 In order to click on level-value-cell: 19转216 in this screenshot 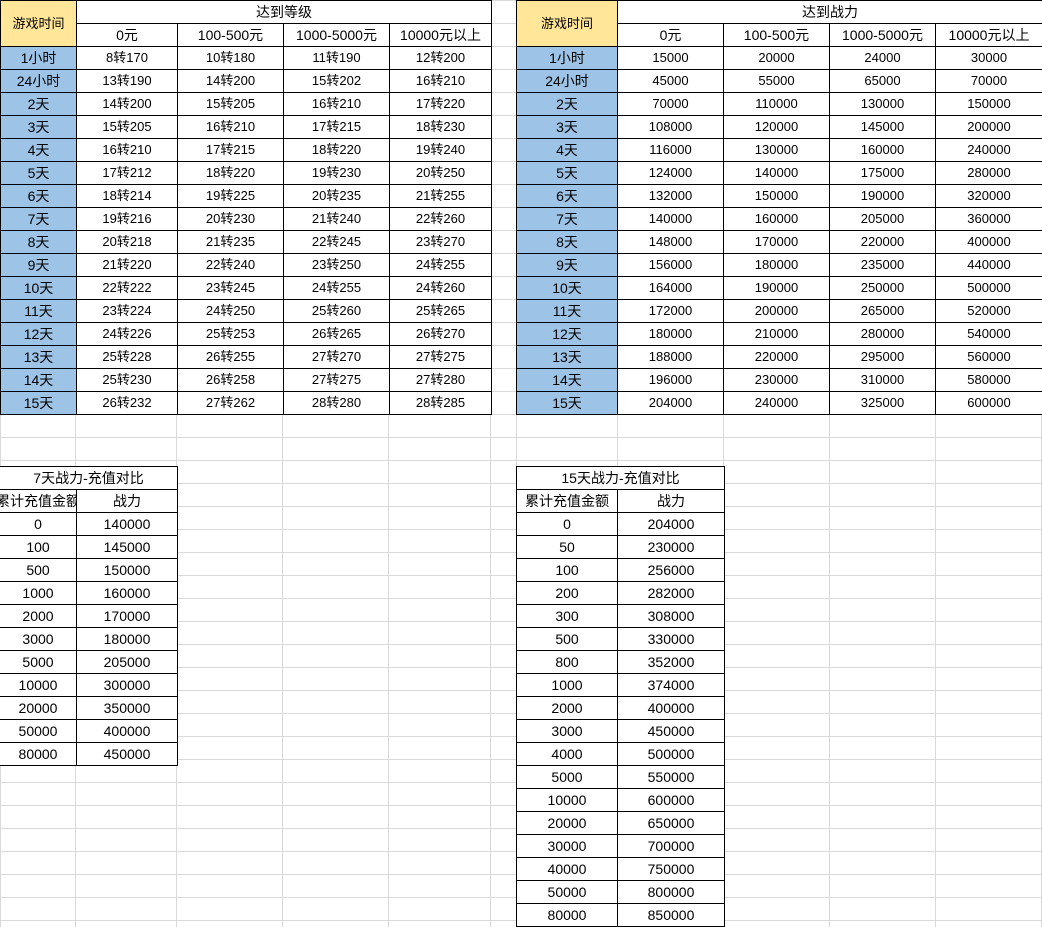, I will do `click(127, 219)`.